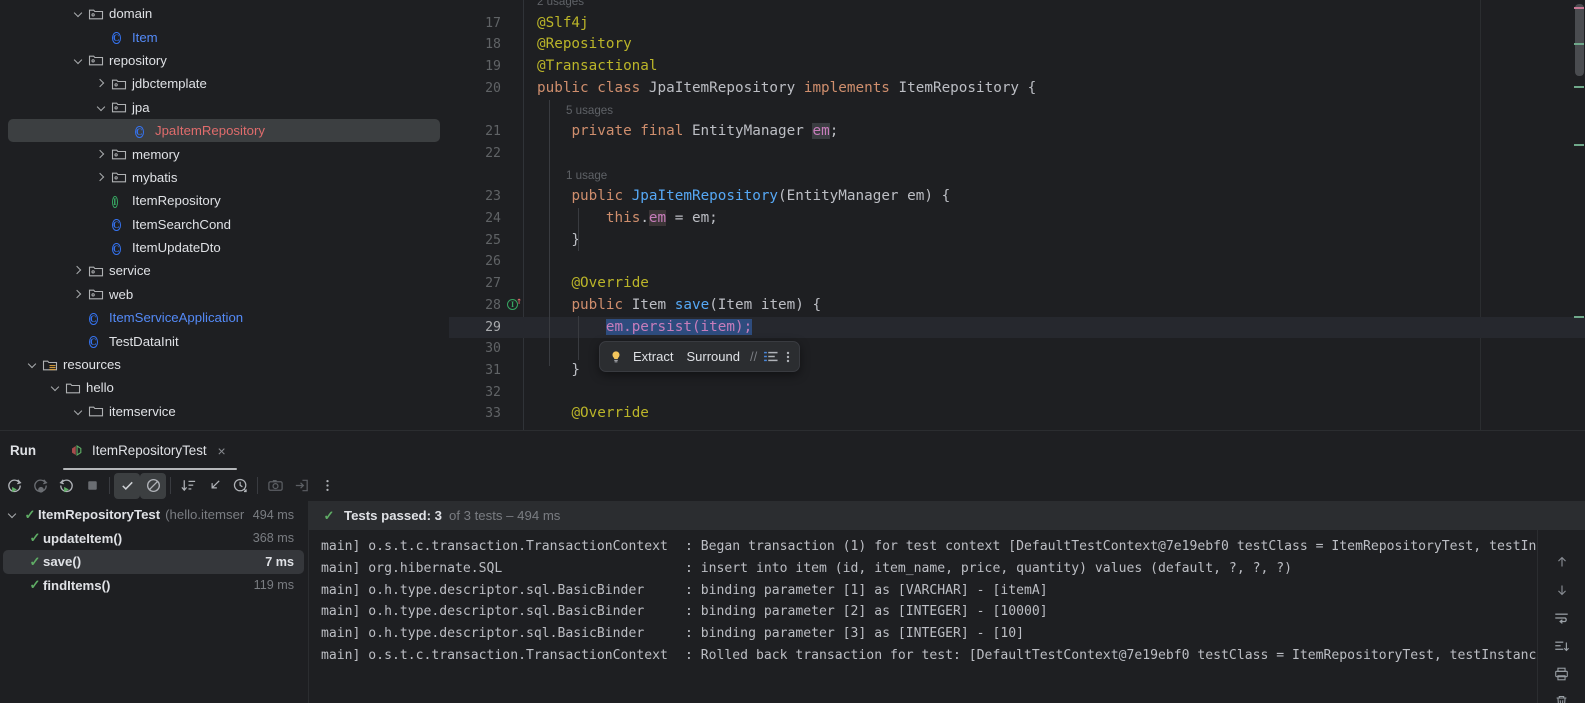 This screenshot has height=703, width=1585. Describe the element at coordinates (188, 486) in the screenshot. I see `sort-alphabetically-button` at that location.